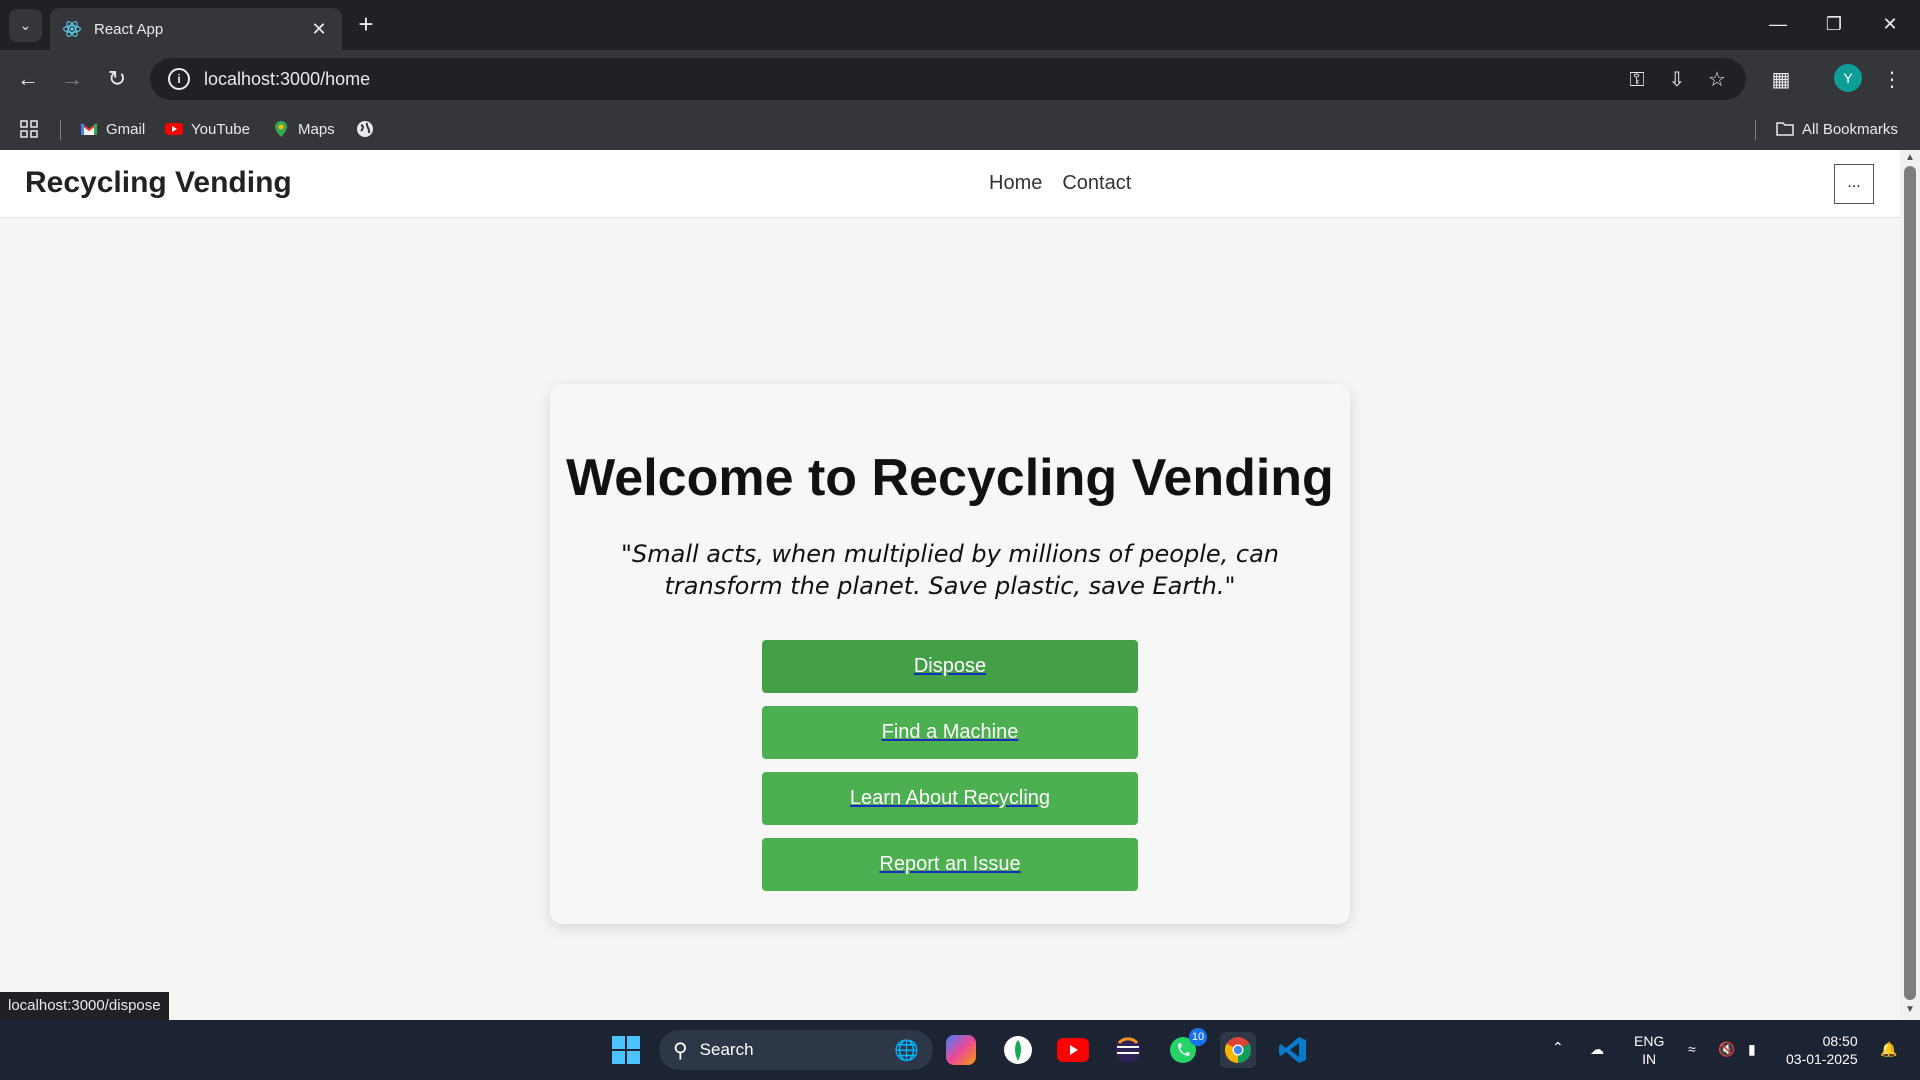 The height and width of the screenshot is (1080, 1920). Describe the element at coordinates (680, 1050) in the screenshot. I see `search-icon: ⚲` at that location.